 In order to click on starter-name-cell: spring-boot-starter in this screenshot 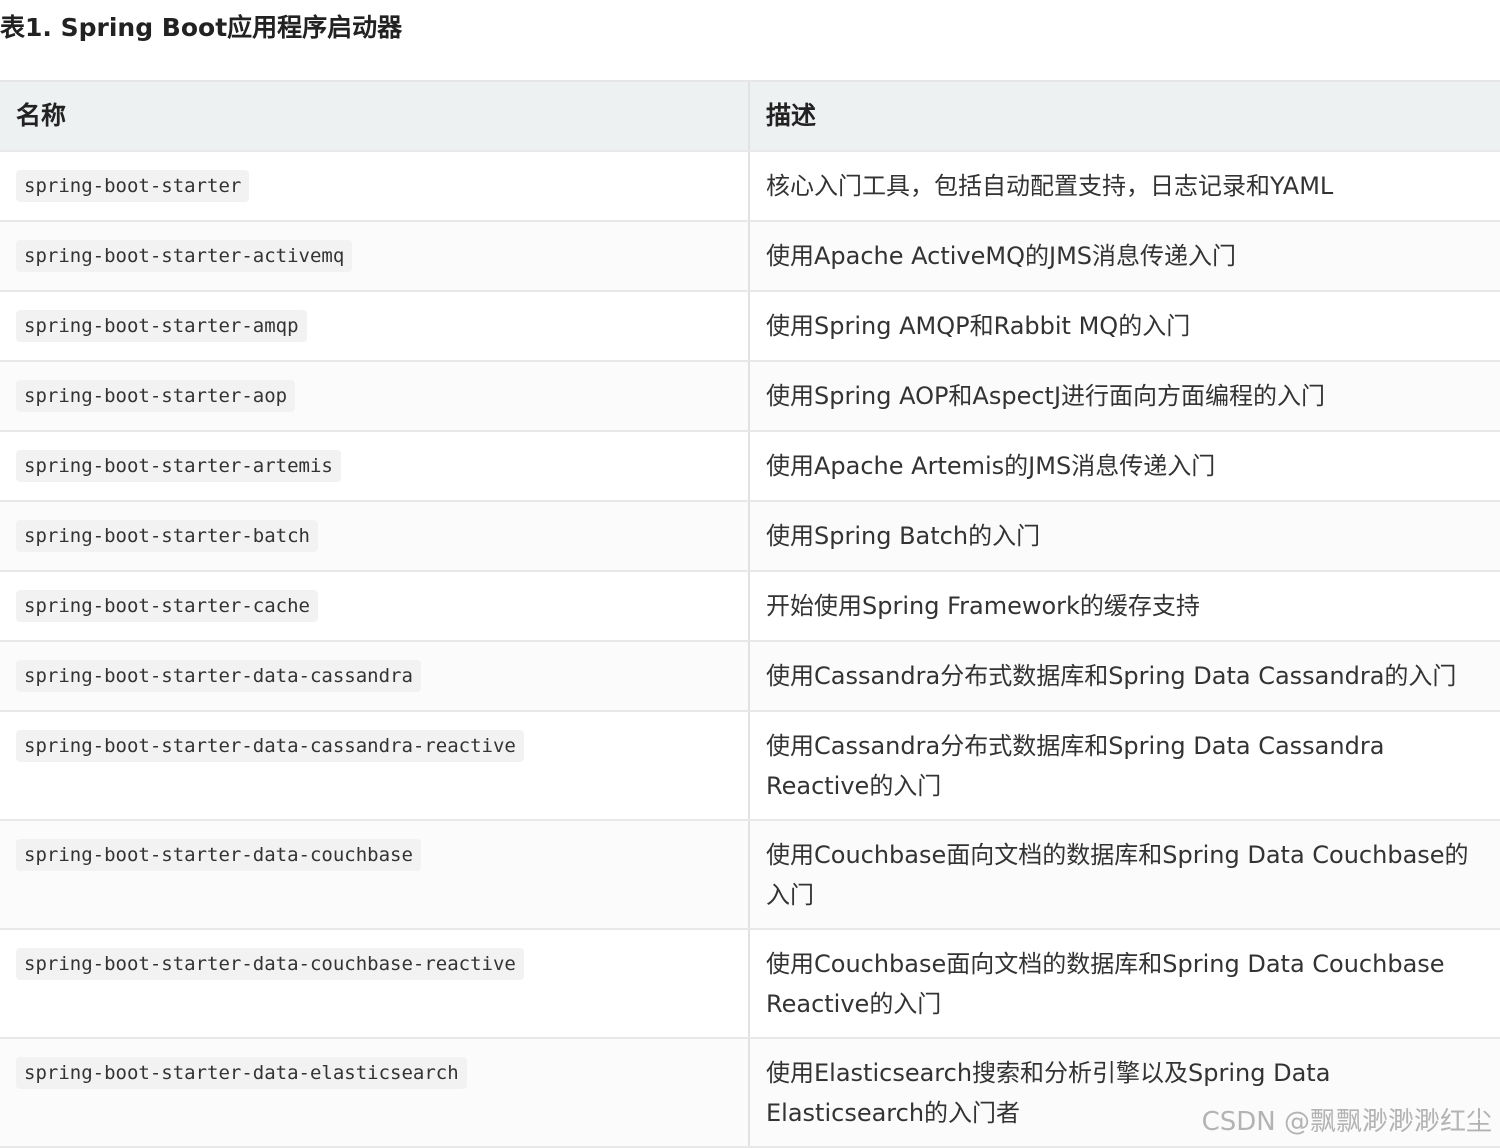, I will do `click(375, 186)`.